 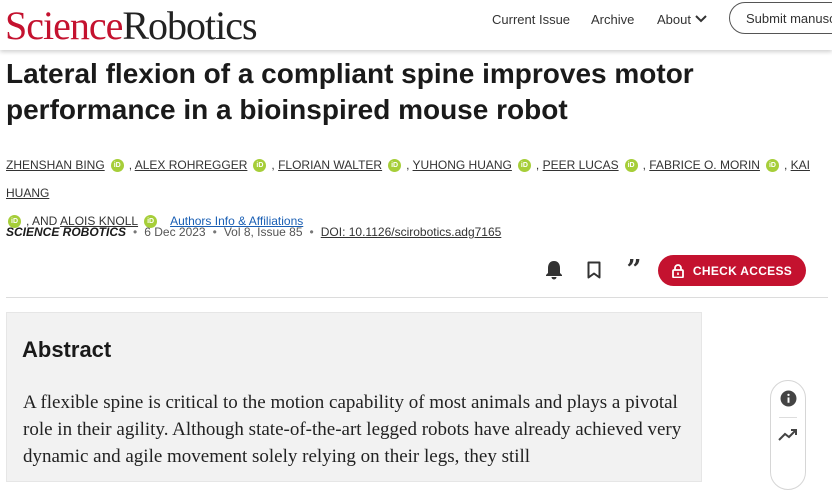 I want to click on nav-about-label: About, so click(x=674, y=19).